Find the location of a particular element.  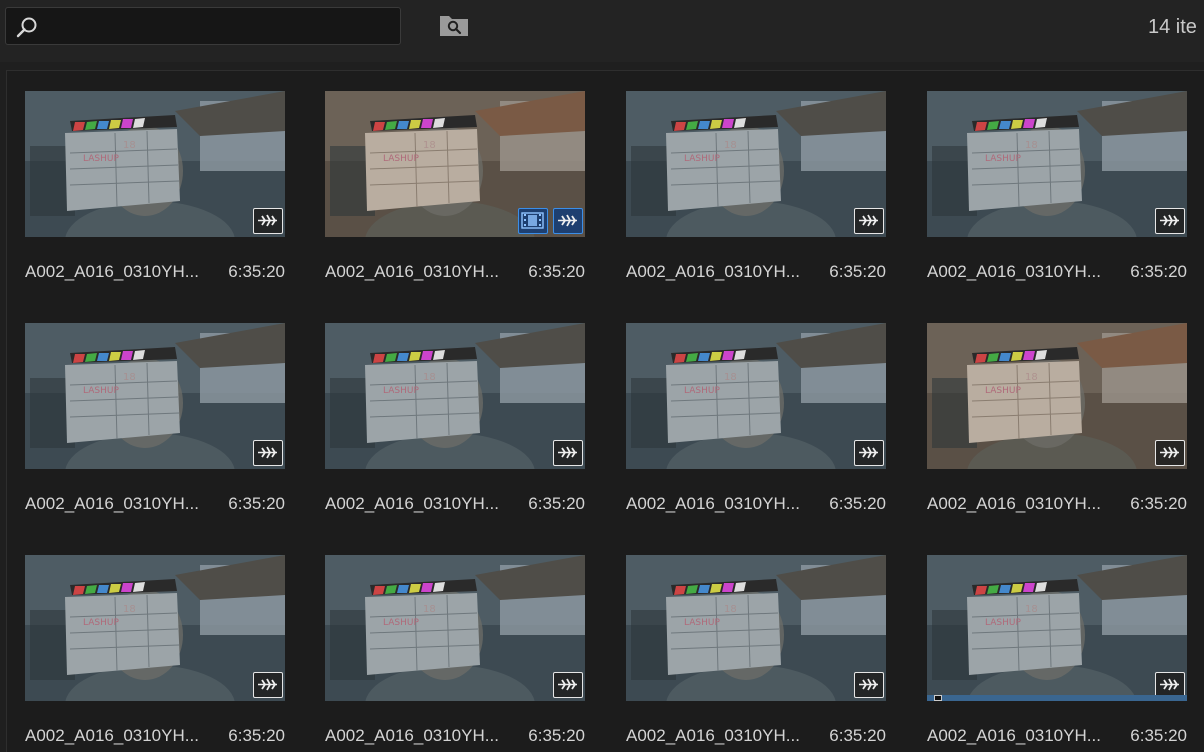

search-input is located at coordinates (218, 27).